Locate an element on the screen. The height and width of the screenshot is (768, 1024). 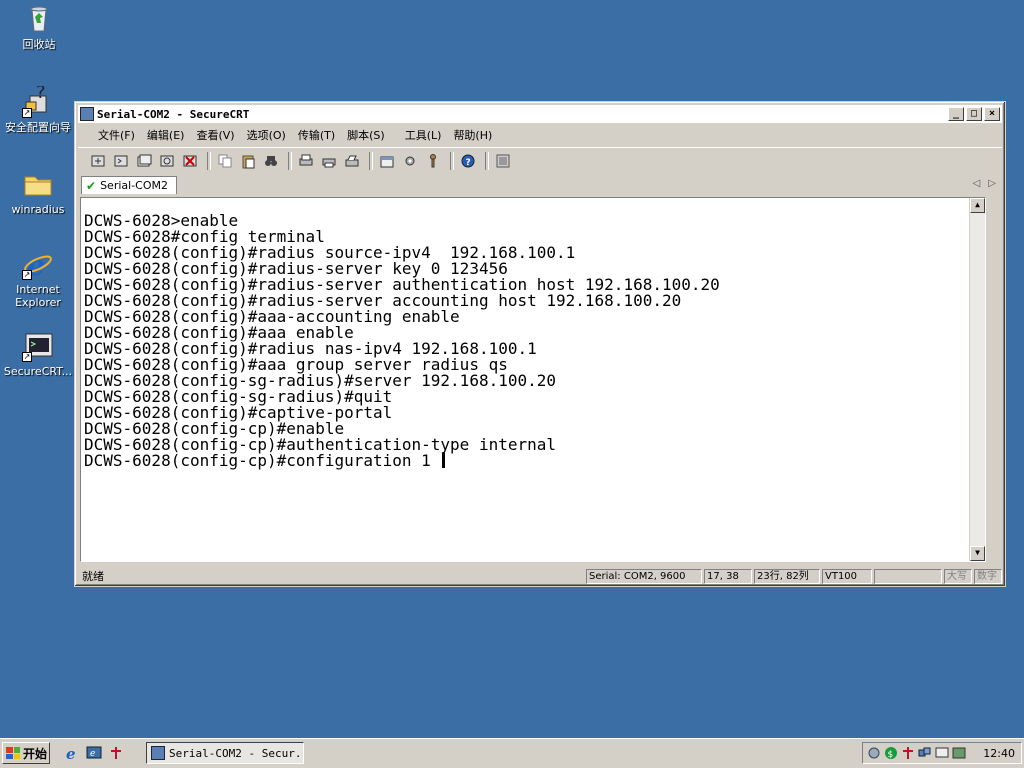
tray-network-icon is located at coordinates (908, 753).